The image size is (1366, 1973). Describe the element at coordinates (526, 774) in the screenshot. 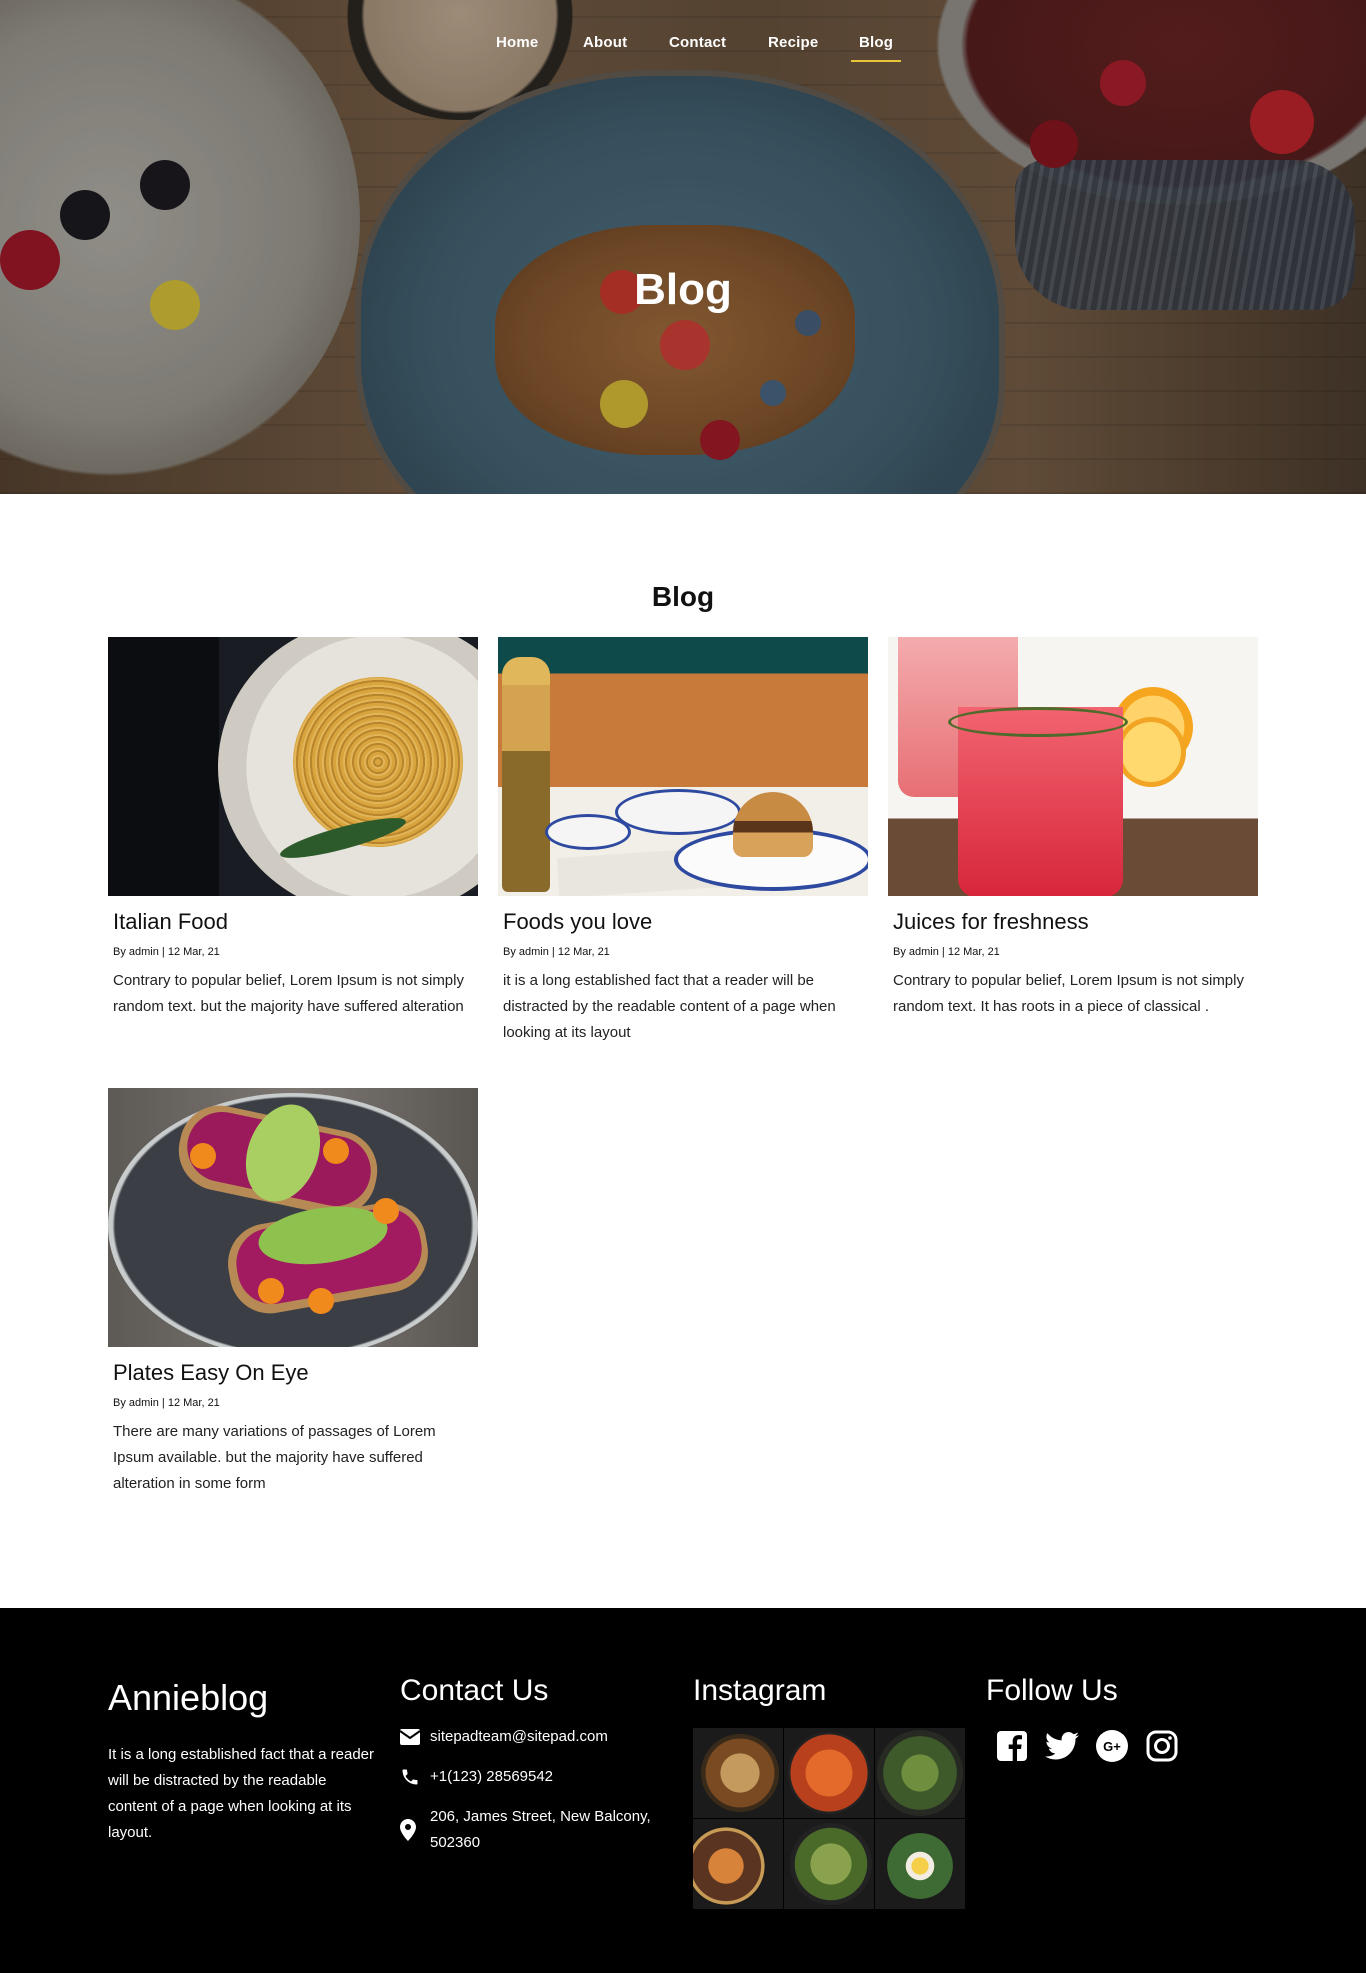

I see `burger-bottle` at that location.